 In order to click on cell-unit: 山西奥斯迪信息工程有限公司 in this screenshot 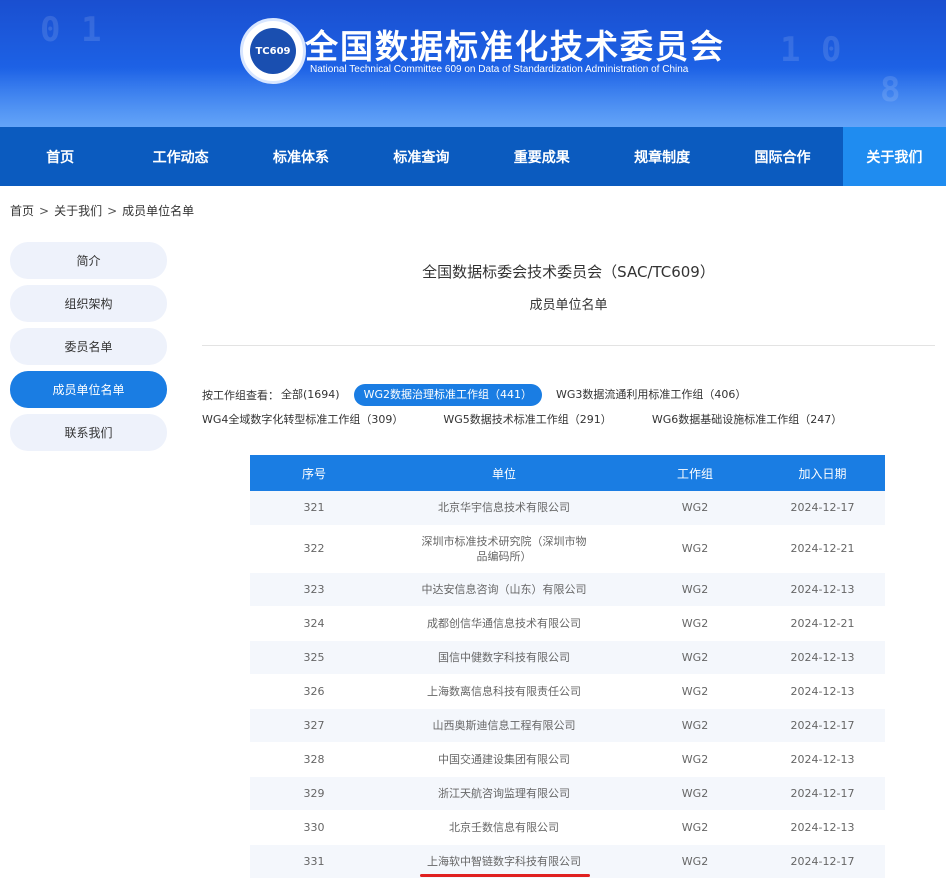, I will do `click(504, 725)`.